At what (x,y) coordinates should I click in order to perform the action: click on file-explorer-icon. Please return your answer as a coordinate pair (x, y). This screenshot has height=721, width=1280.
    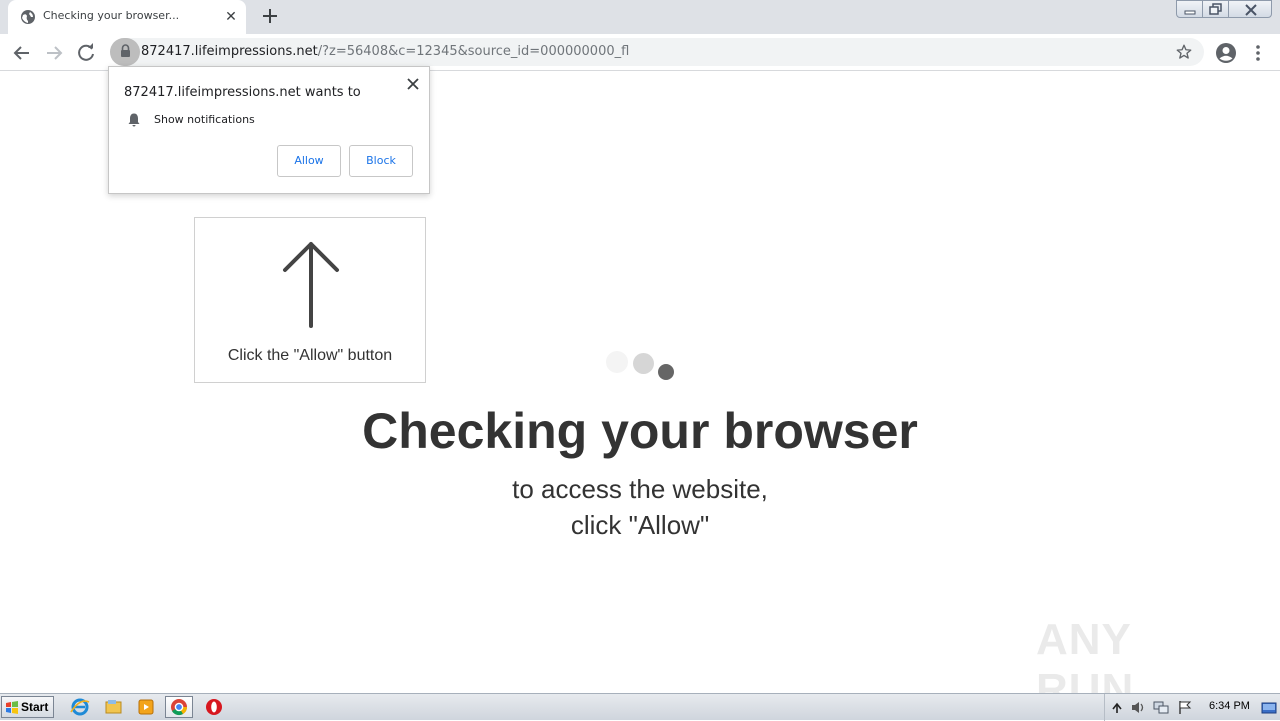
    Looking at the image, I should click on (113, 707).